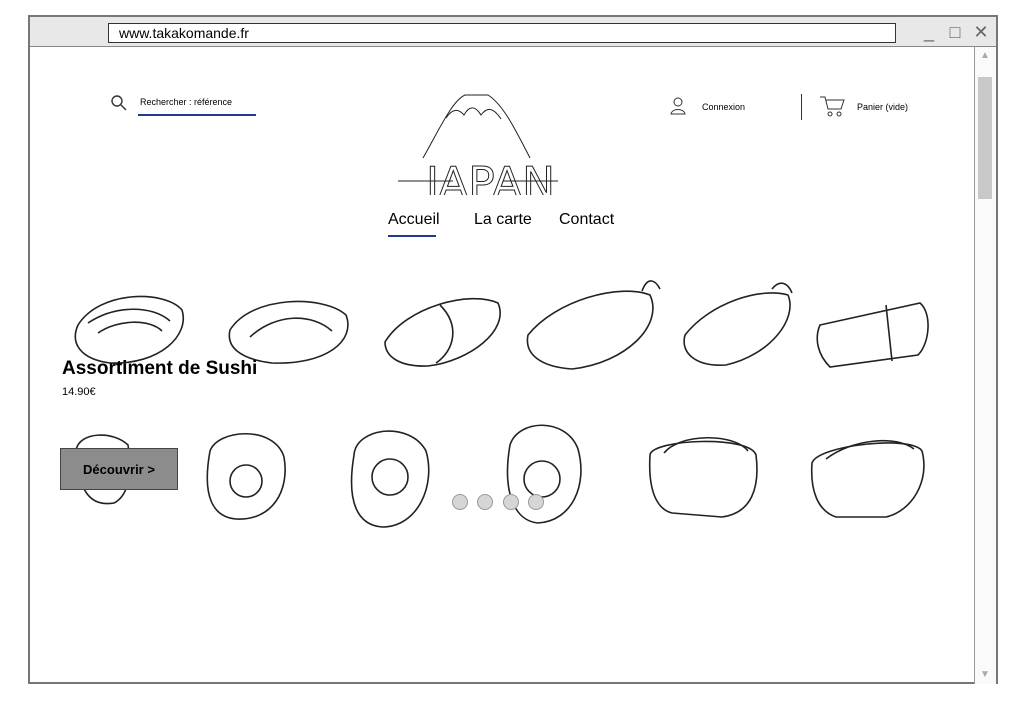 The image size is (1027, 711). I want to click on maximize-icon: □, so click(955, 32).